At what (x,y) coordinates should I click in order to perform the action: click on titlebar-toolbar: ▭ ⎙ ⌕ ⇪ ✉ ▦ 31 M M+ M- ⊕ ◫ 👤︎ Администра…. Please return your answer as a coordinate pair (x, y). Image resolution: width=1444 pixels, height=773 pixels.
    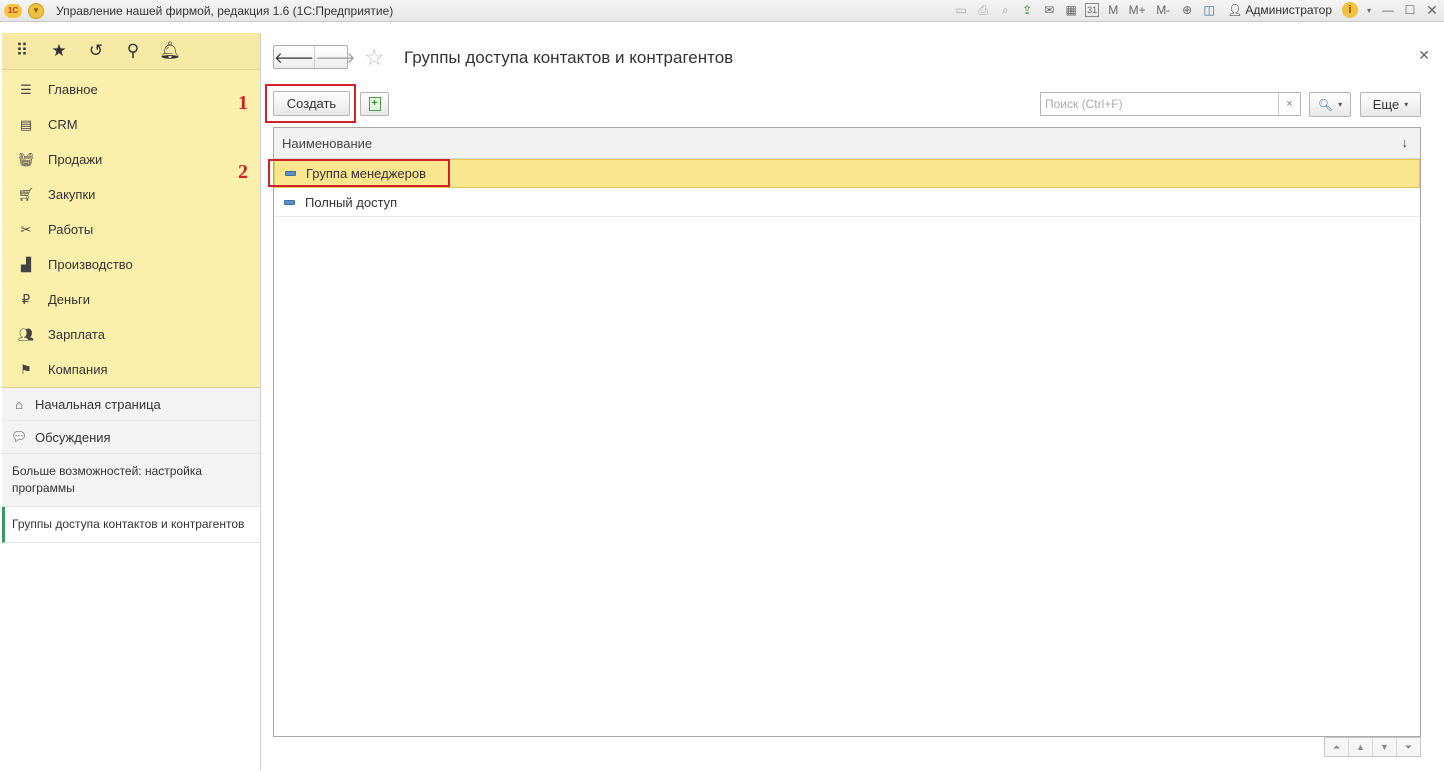
    Looking at the image, I should click on (1196, 10).